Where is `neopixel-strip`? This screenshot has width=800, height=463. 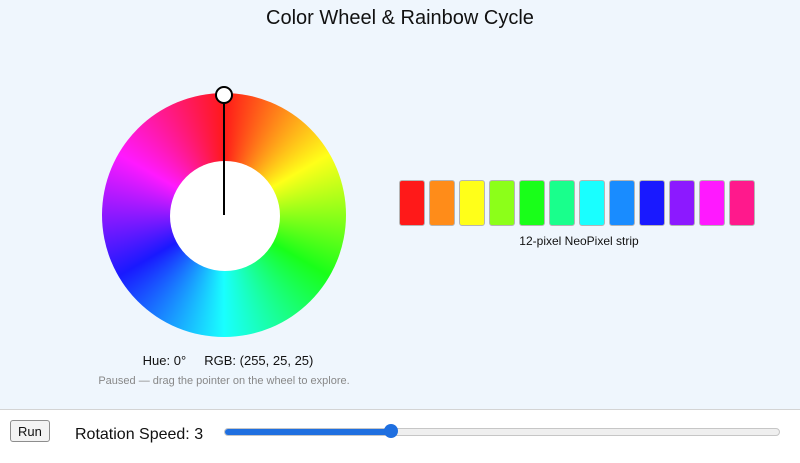 neopixel-strip is located at coordinates (579, 204).